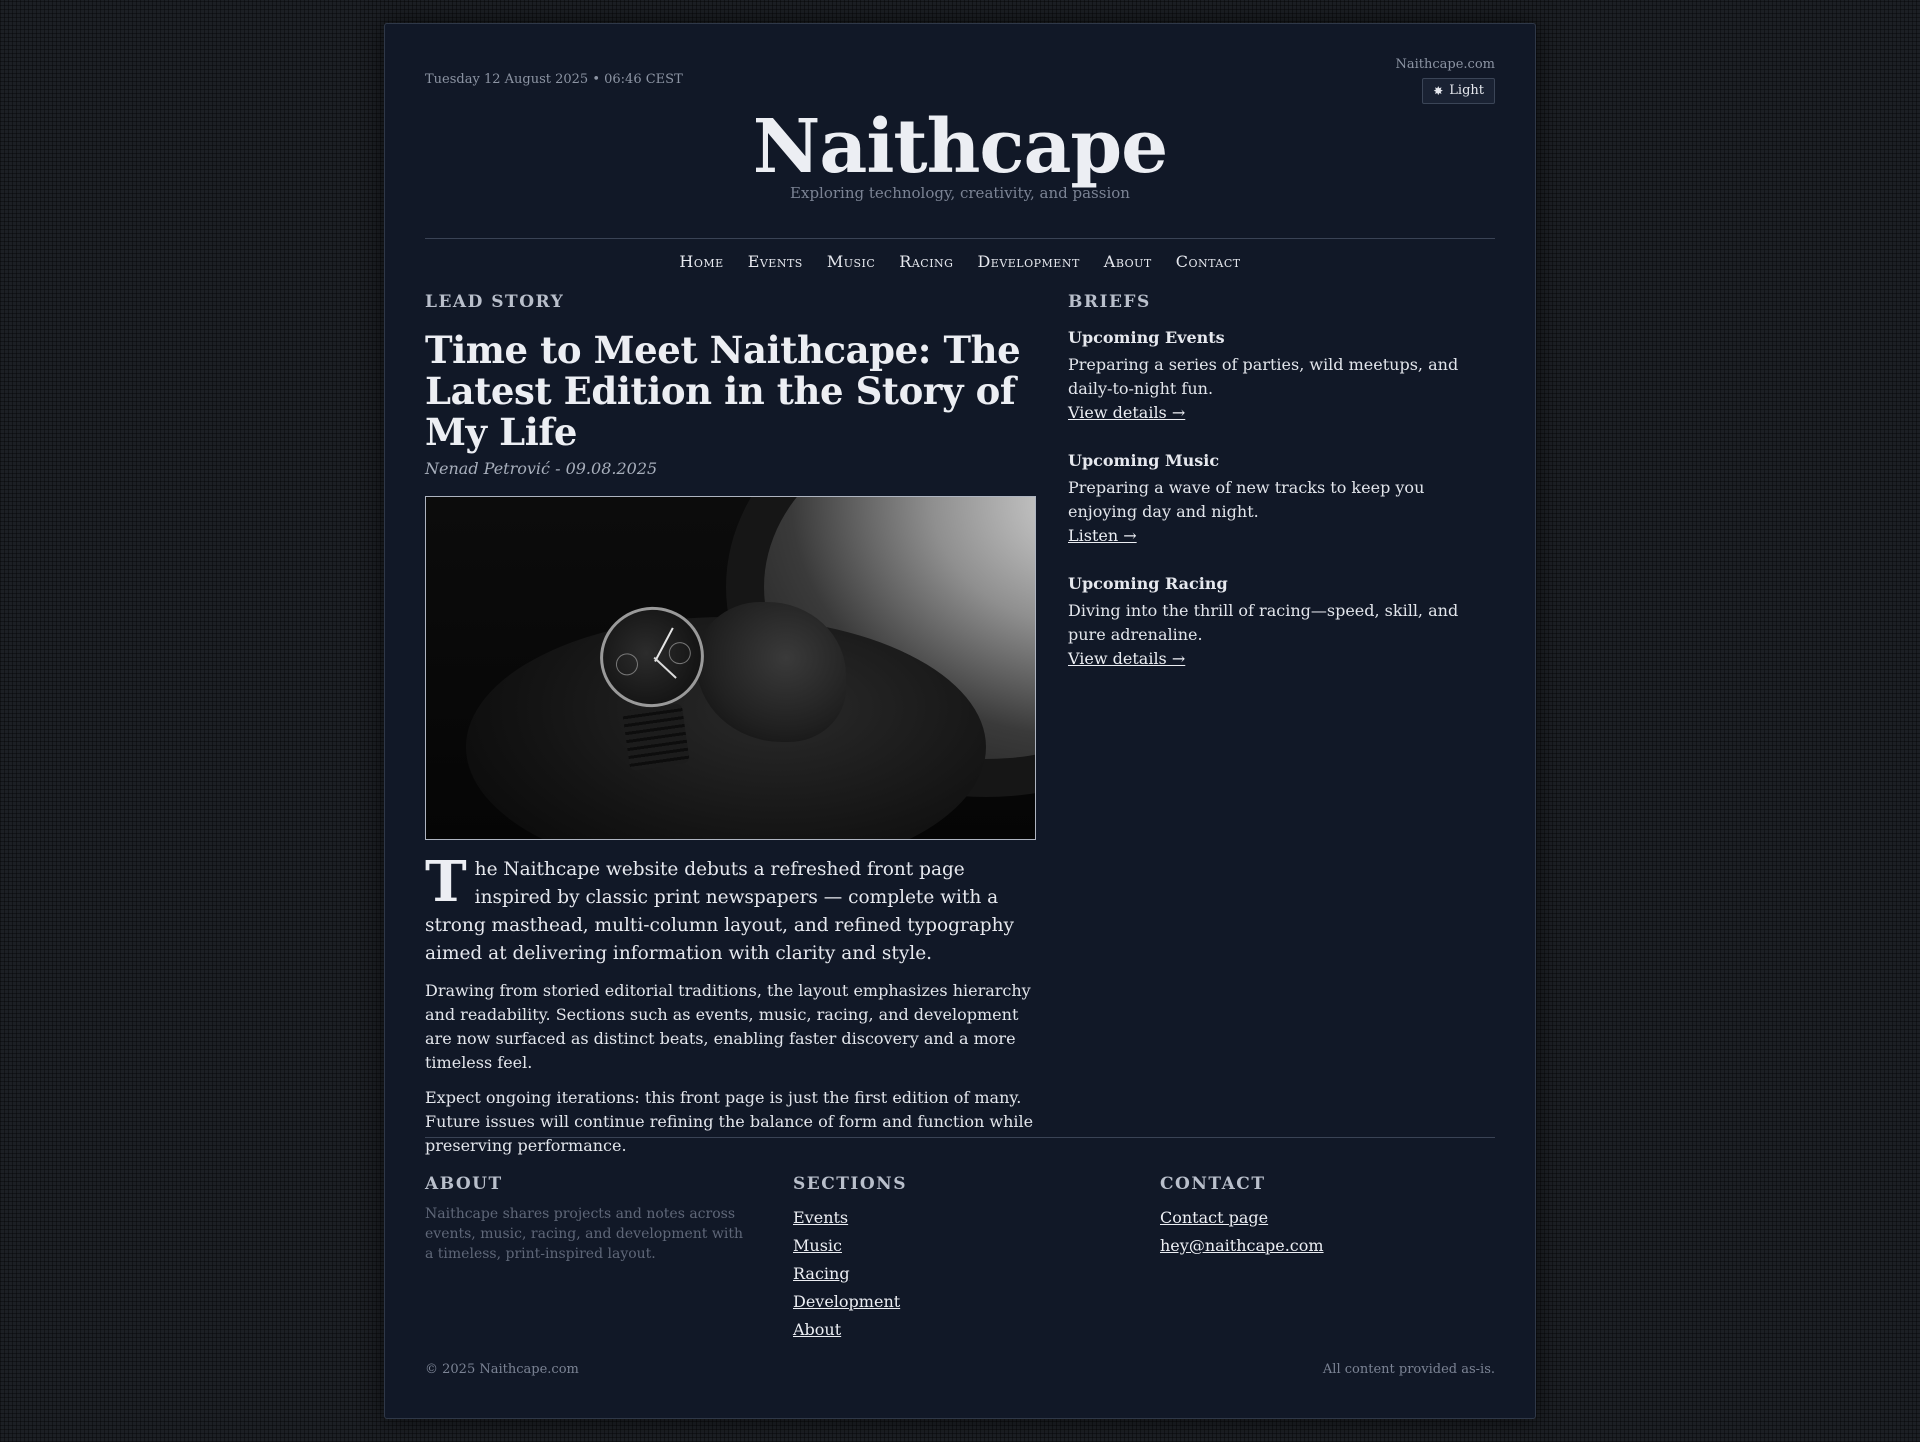 This screenshot has width=1920, height=1442. What do you see at coordinates (1408, 1369) in the screenshot?
I see `disclaimer: All content provided as-is.` at bounding box center [1408, 1369].